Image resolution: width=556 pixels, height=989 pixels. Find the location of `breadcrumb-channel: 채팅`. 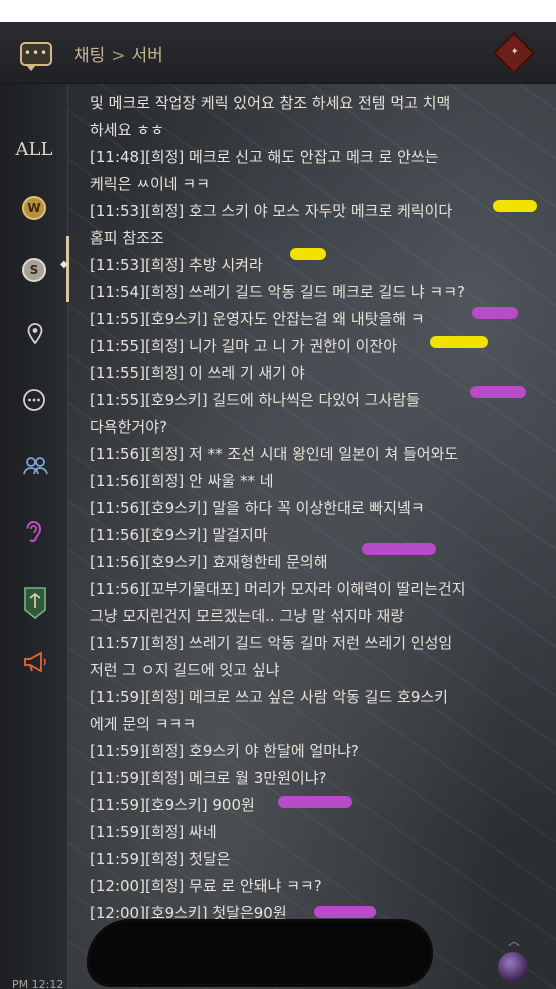

breadcrumb-channel: 채팅 is located at coordinates (89, 56).